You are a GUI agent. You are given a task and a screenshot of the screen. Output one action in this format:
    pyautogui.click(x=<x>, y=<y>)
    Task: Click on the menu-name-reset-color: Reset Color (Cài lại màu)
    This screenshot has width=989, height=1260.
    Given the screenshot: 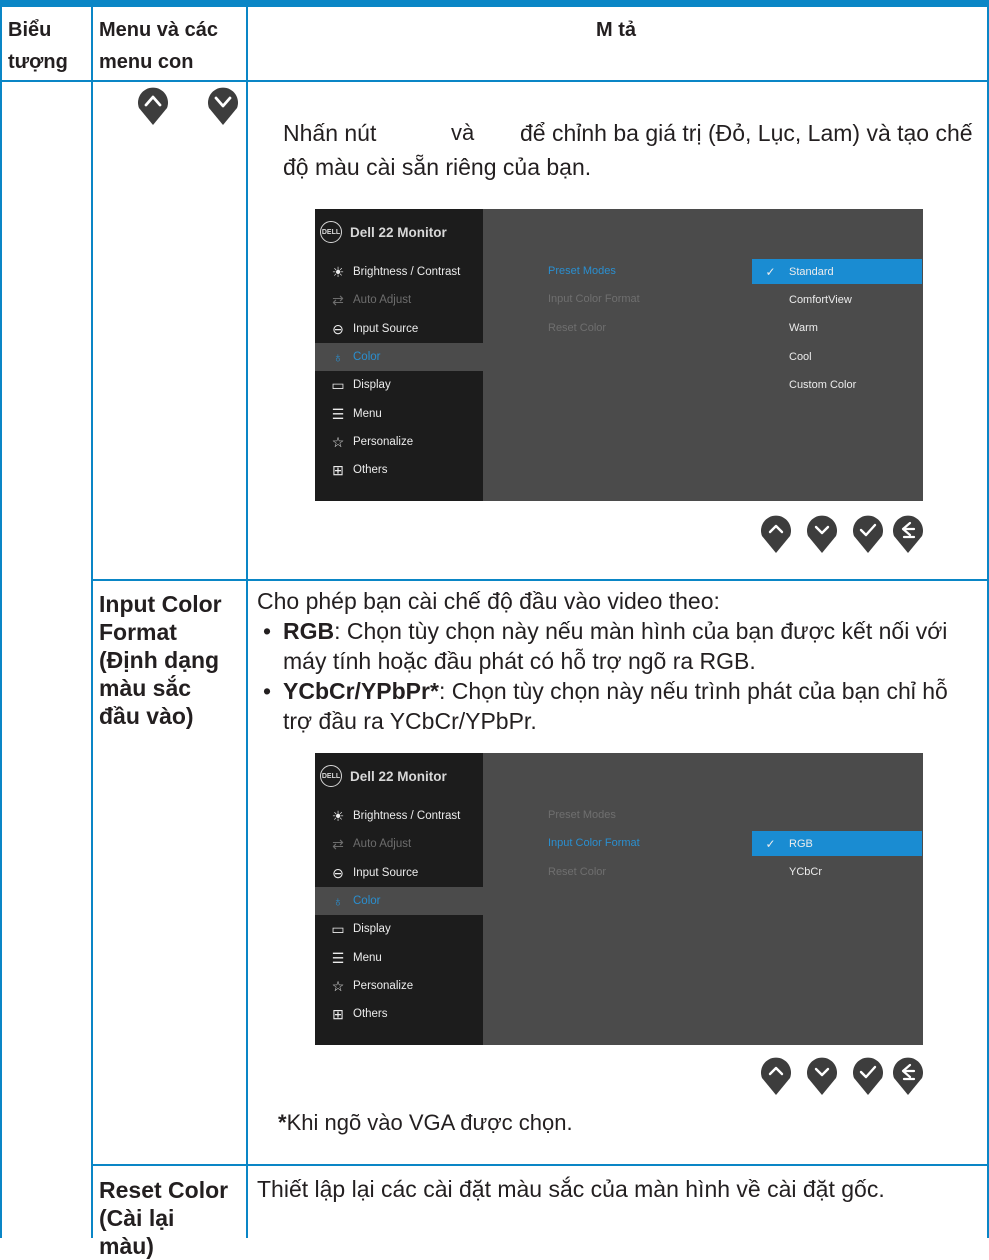 What is the action you would take?
    pyautogui.click(x=163, y=1218)
    